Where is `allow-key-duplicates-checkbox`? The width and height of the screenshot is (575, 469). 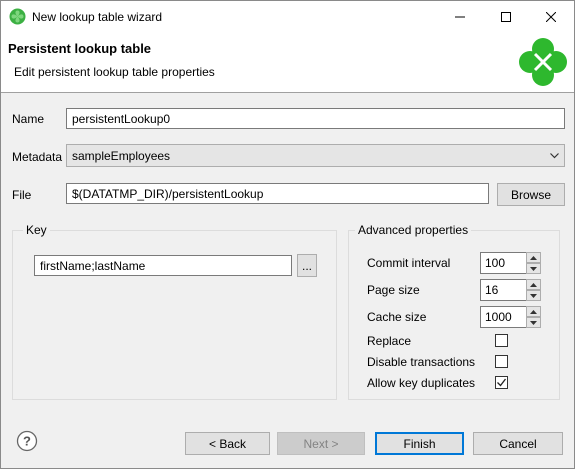 allow-key-duplicates-checkbox is located at coordinates (501, 382).